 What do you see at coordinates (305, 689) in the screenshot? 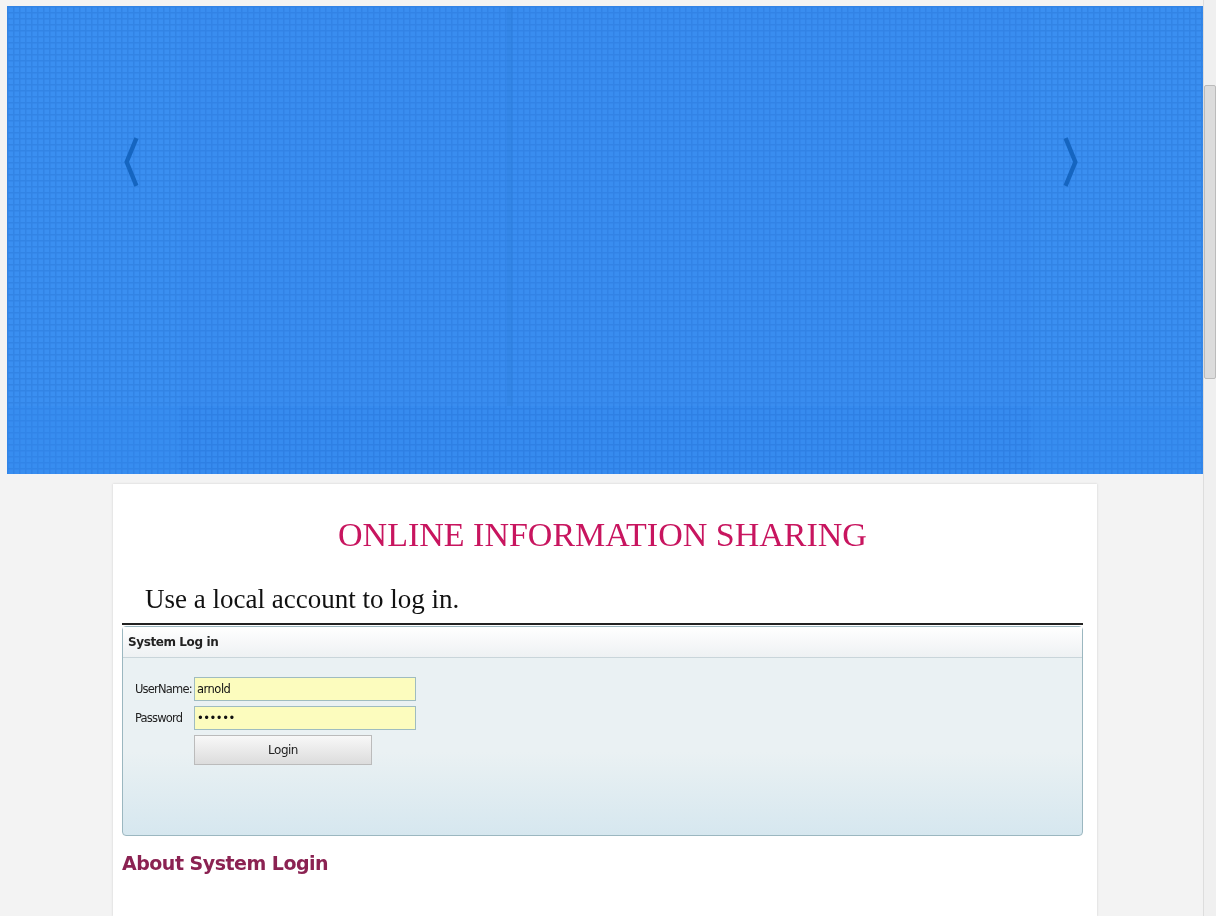
I see `input-field: arnold` at bounding box center [305, 689].